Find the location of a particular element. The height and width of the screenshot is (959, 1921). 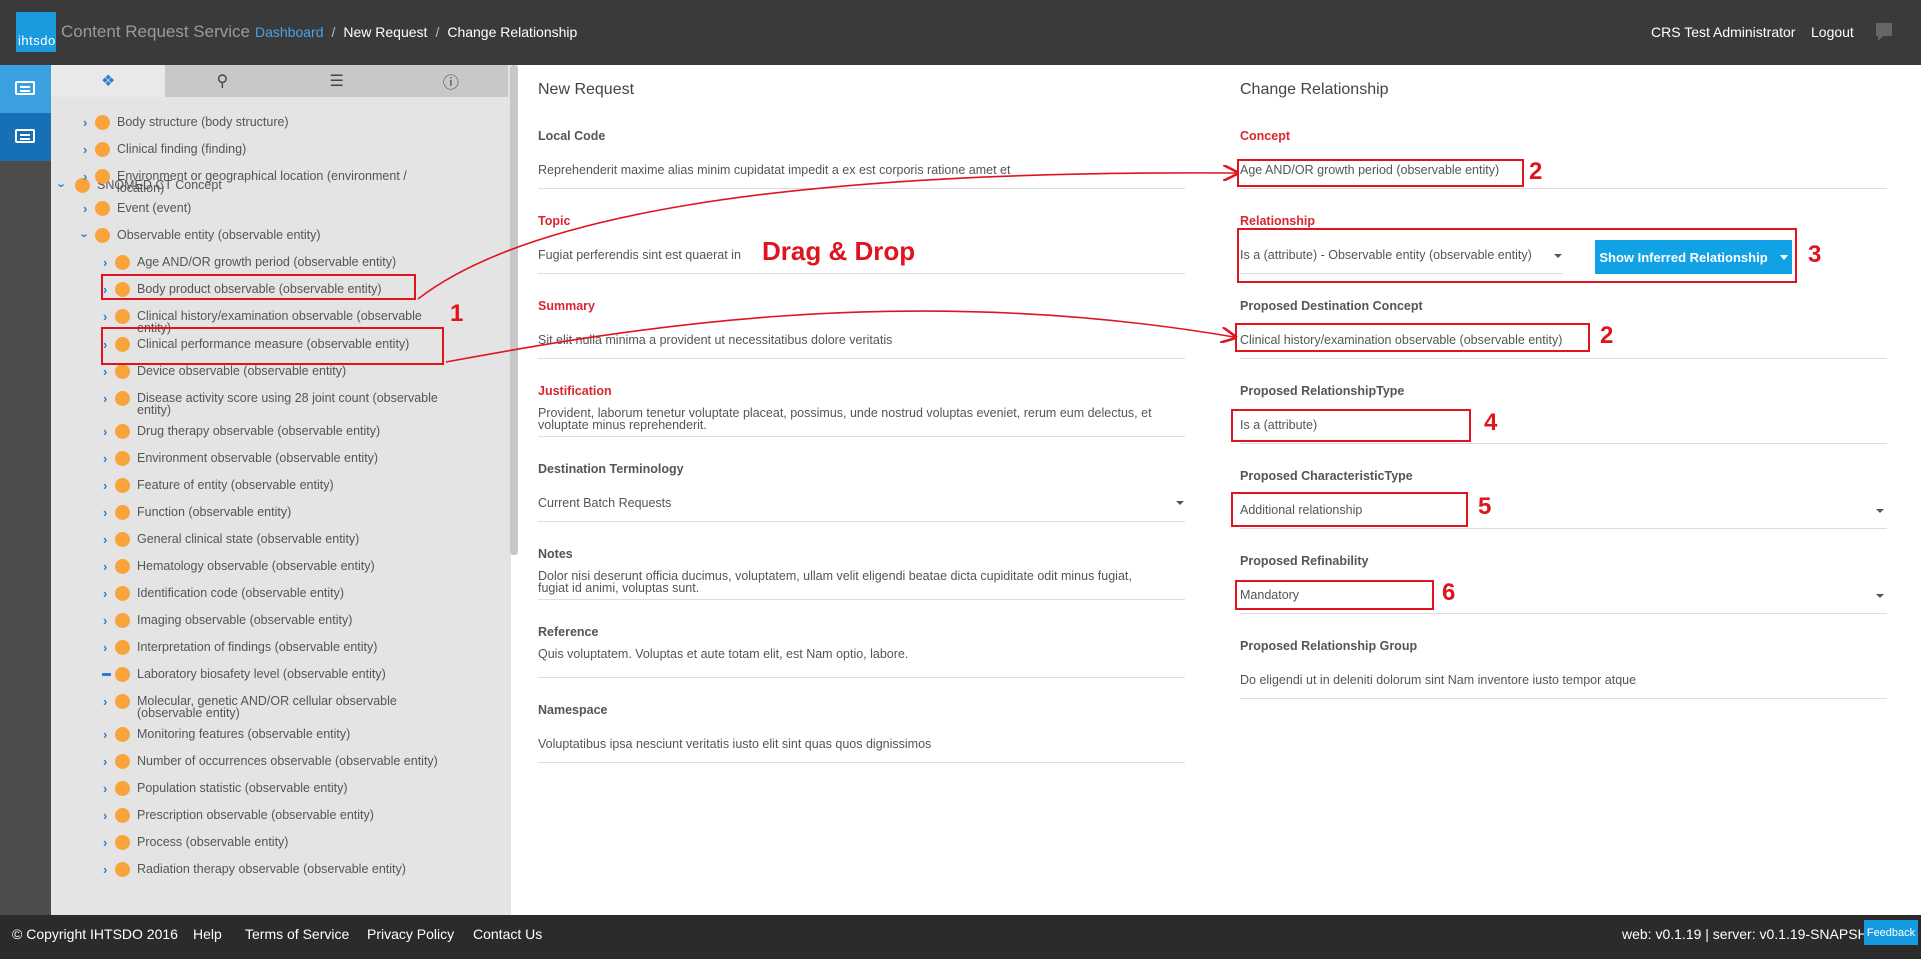

reference-underline is located at coordinates (861, 677).